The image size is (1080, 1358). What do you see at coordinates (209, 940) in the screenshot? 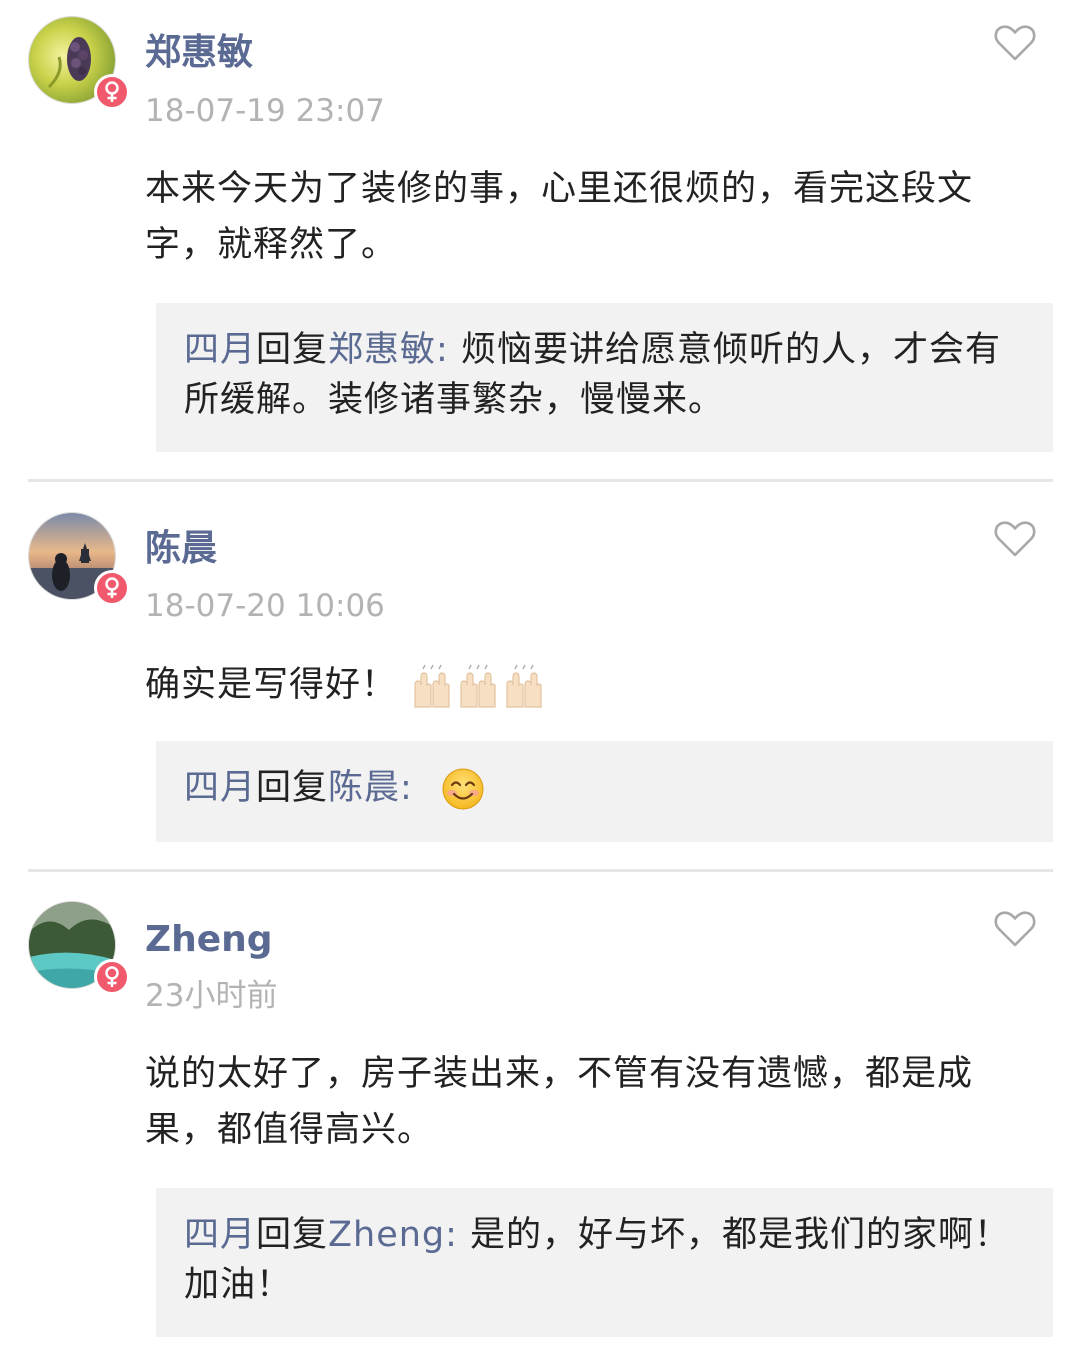
I see `comment-author: Zheng` at bounding box center [209, 940].